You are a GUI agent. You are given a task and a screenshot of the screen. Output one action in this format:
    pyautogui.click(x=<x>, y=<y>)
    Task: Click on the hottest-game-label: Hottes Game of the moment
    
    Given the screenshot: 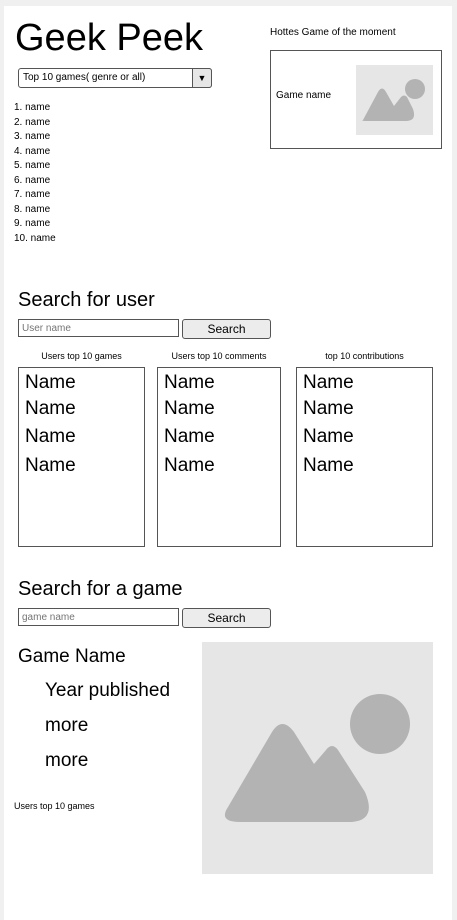 What is the action you would take?
    pyautogui.click(x=333, y=32)
    